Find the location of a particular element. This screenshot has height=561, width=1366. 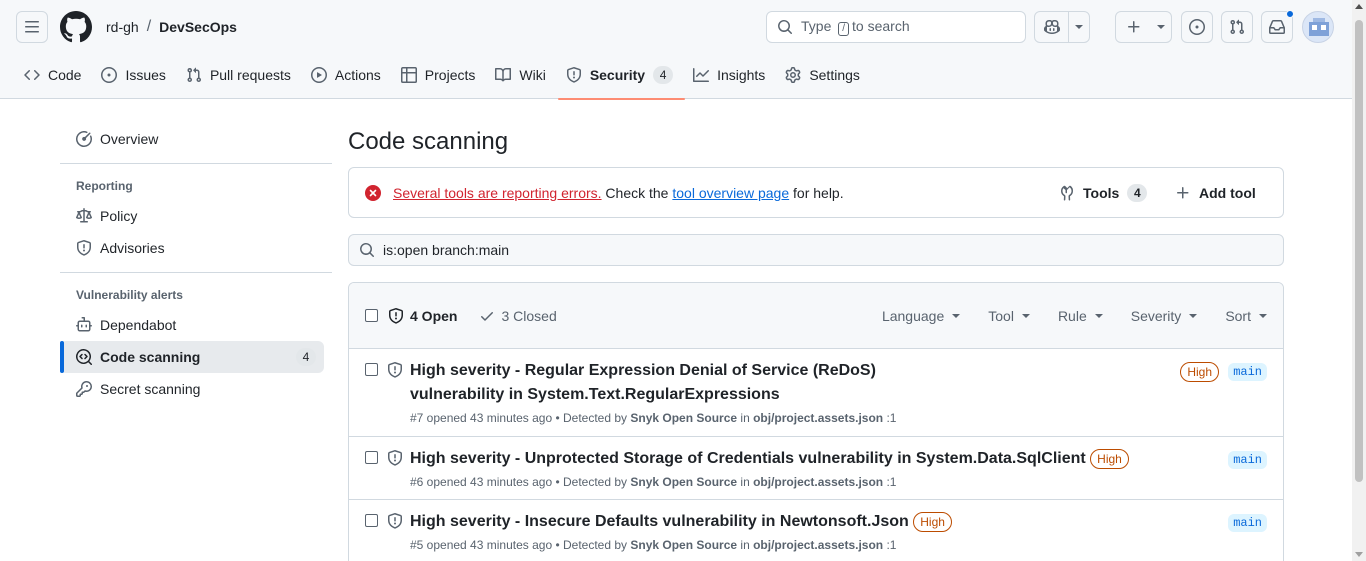

sidebar-item-advisories: Advisories is located at coordinates (192, 248).